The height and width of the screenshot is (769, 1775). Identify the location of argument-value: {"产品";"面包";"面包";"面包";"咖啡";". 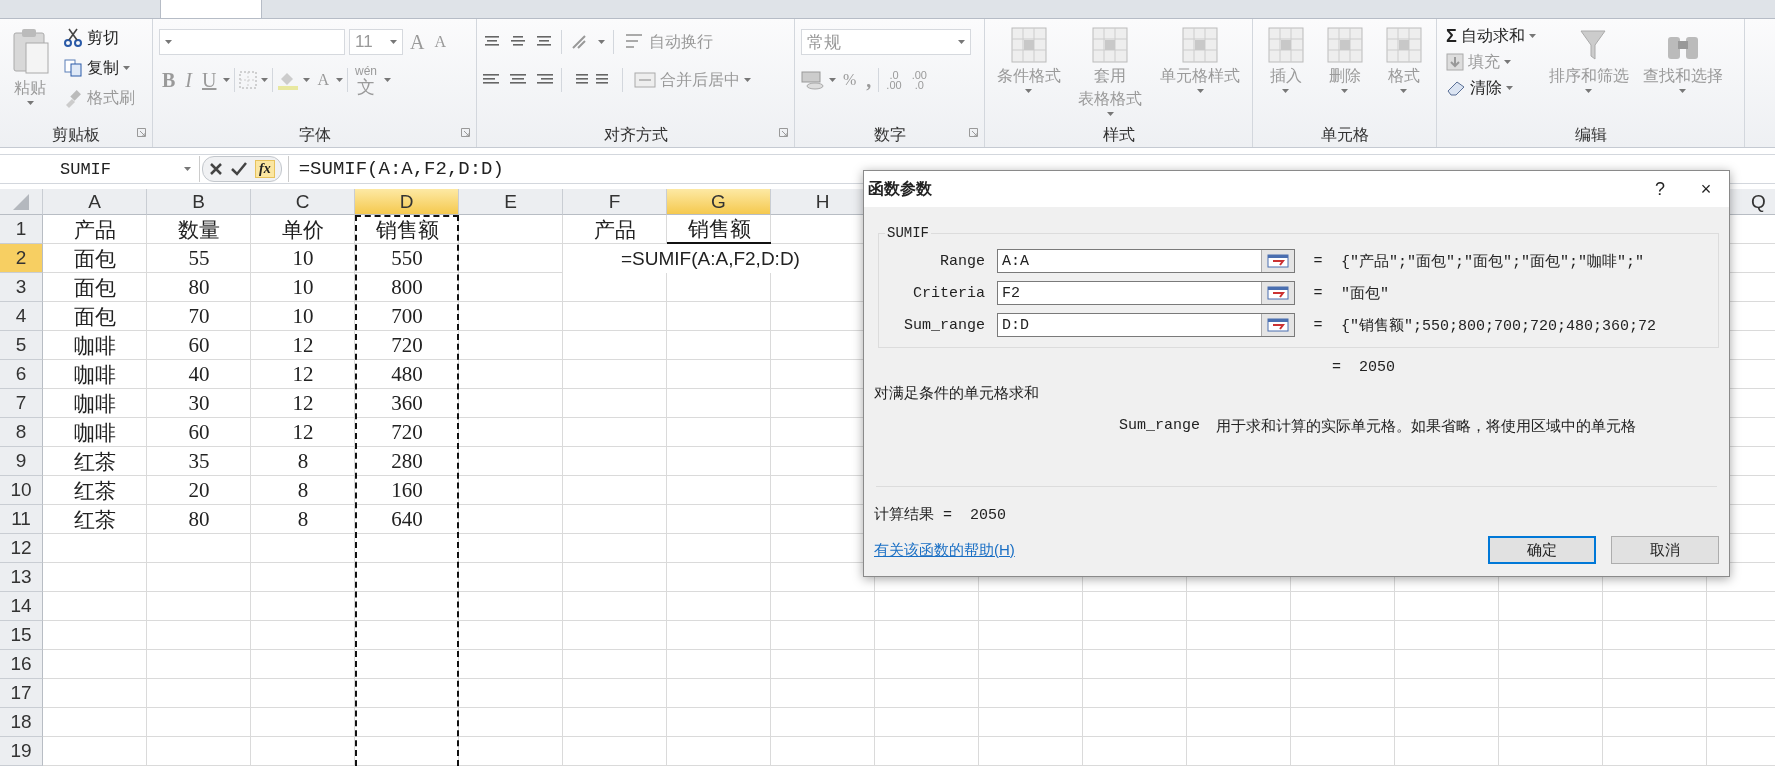
(1493, 261).